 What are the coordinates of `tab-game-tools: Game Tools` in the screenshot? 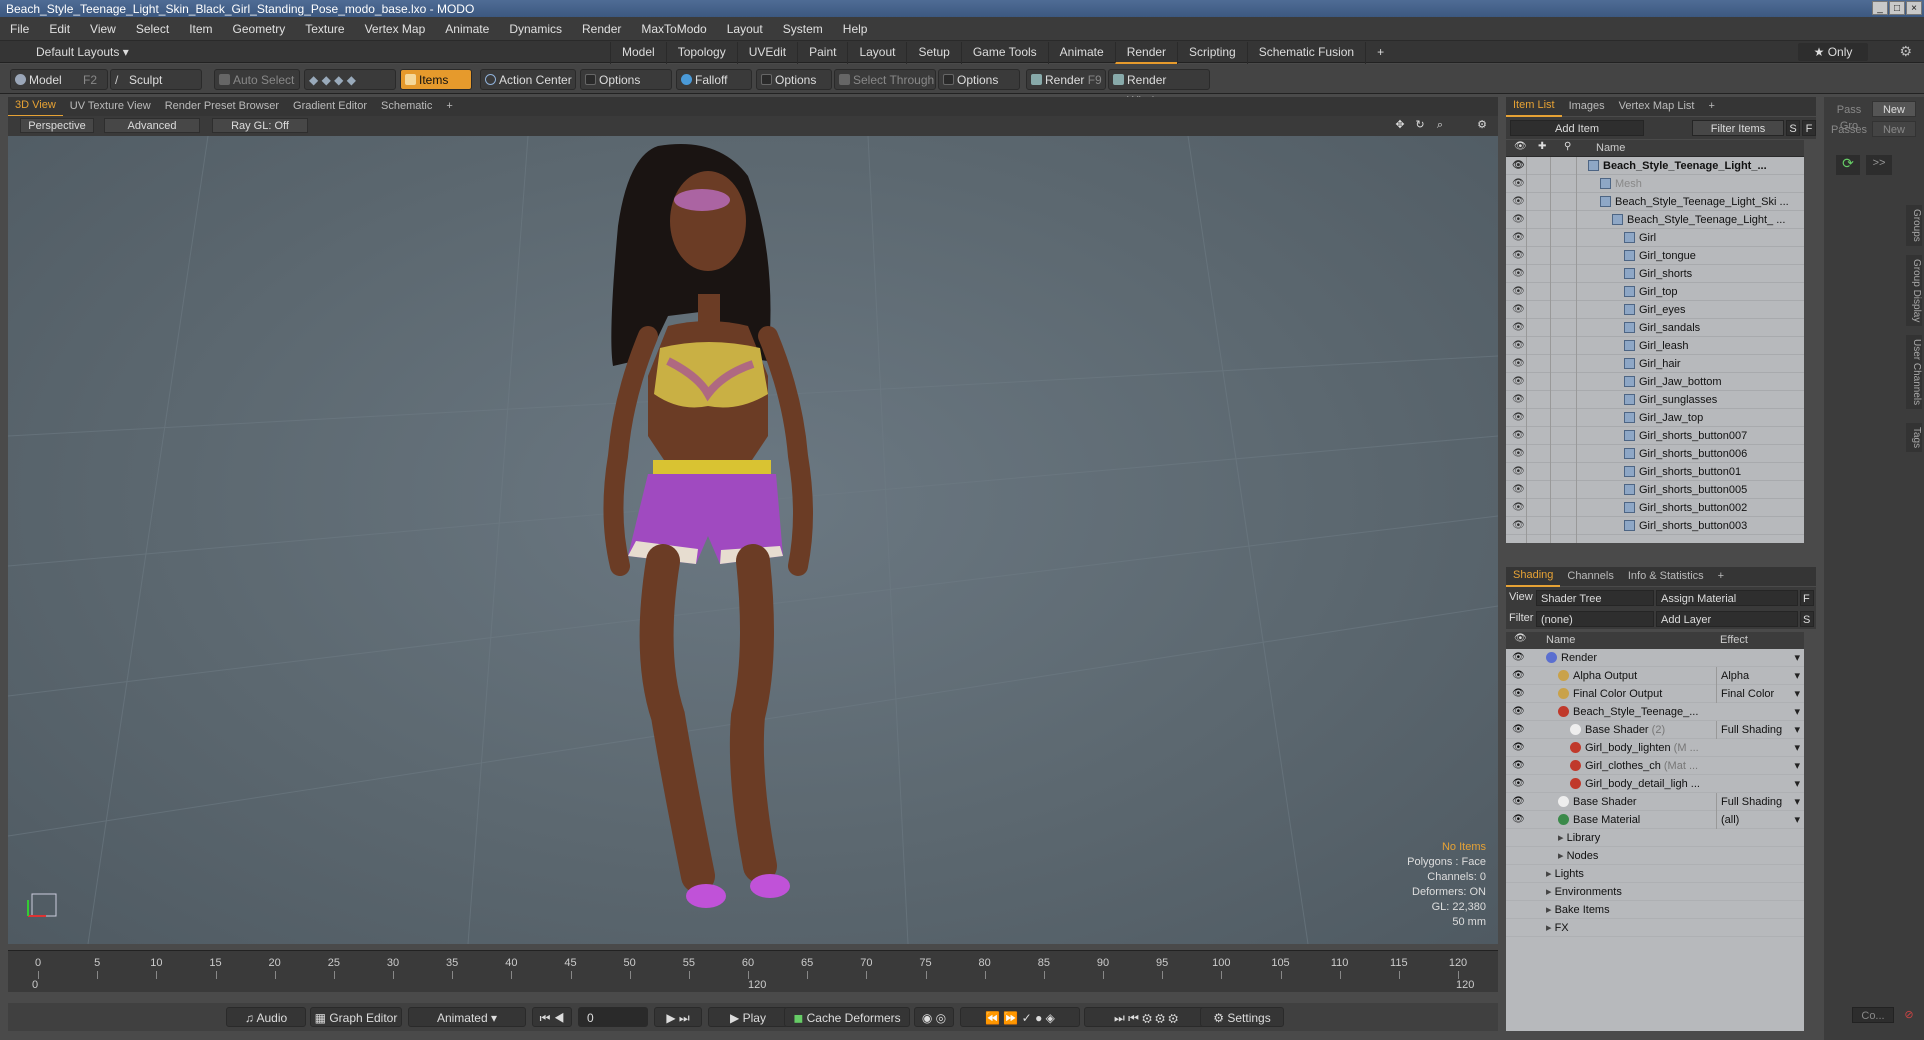 It's located at (1004, 53).